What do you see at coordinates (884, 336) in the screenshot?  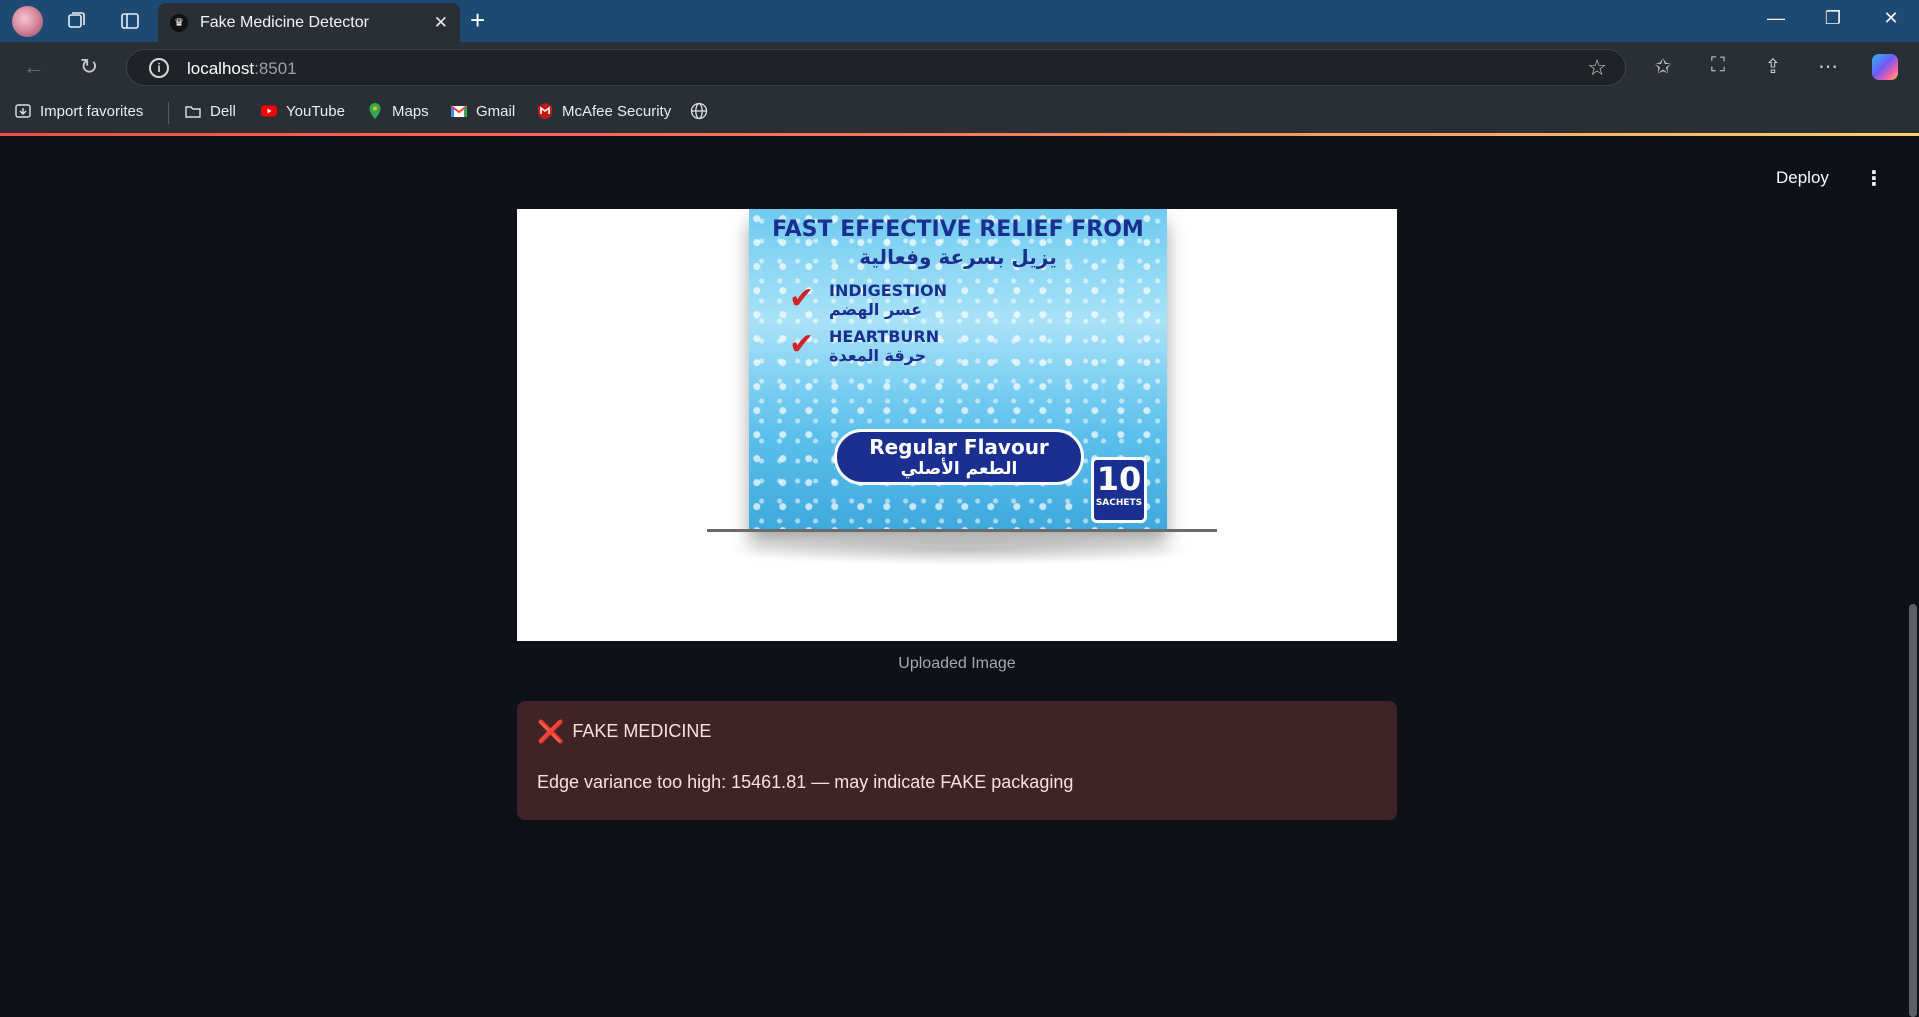 I see `claim-english: HEARTBURN` at bounding box center [884, 336].